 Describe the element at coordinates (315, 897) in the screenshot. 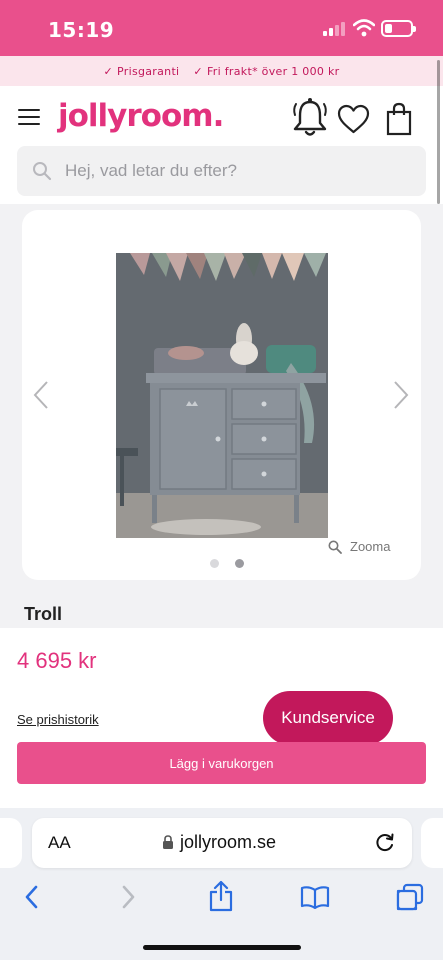

I see `bookmarks-icon` at that location.